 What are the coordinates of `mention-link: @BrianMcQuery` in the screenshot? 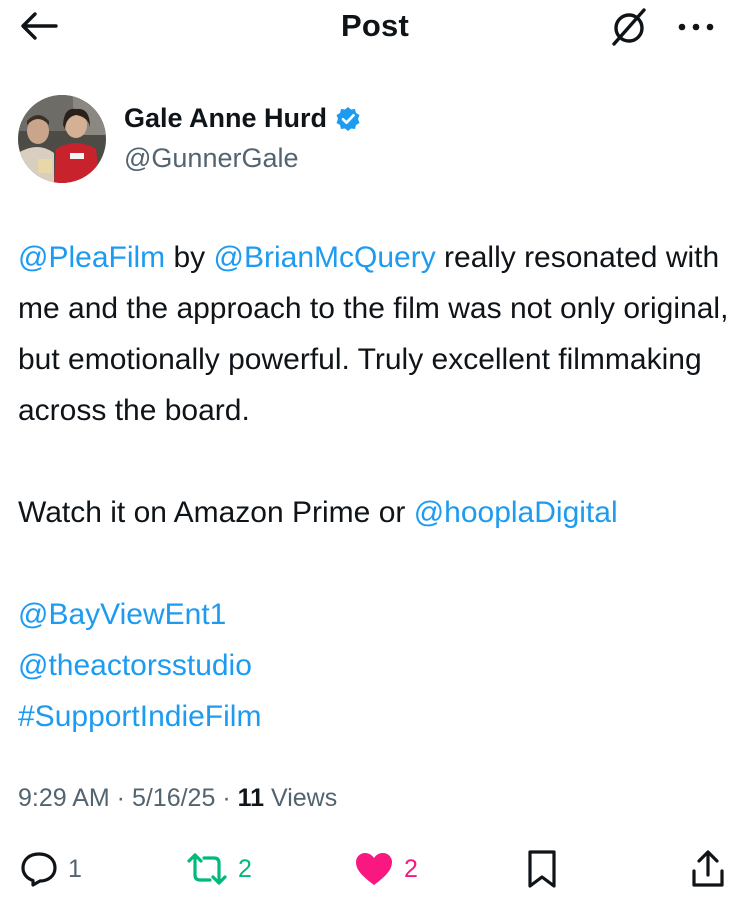 It's located at (325, 257).